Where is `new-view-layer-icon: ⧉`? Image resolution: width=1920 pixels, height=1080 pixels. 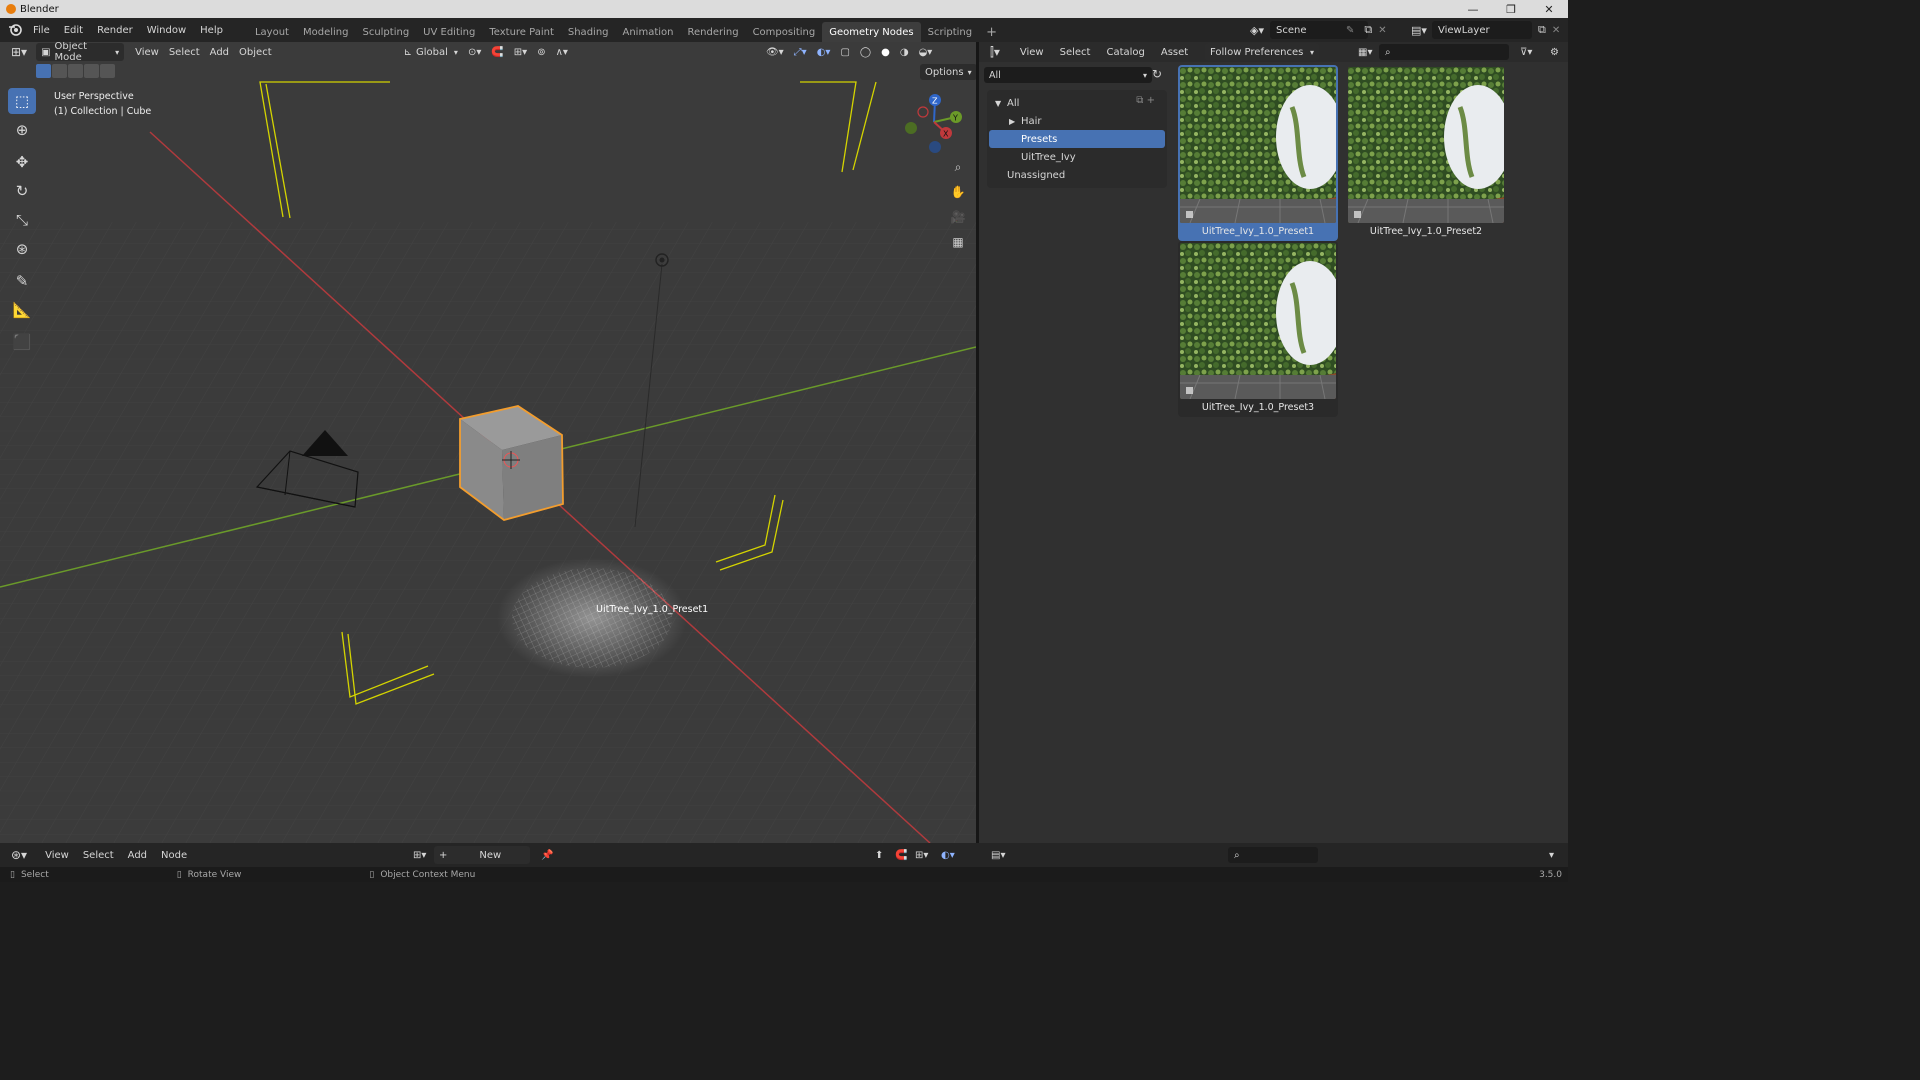
new-view-layer-icon: ⧉ is located at coordinates (1542, 30).